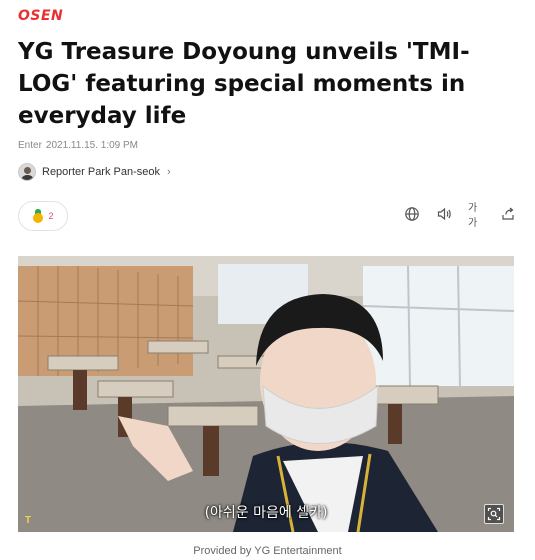 Image resolution: width=535 pixels, height=560 pixels. What do you see at coordinates (38, 216) in the screenshot?
I see `reaction-icon` at bounding box center [38, 216].